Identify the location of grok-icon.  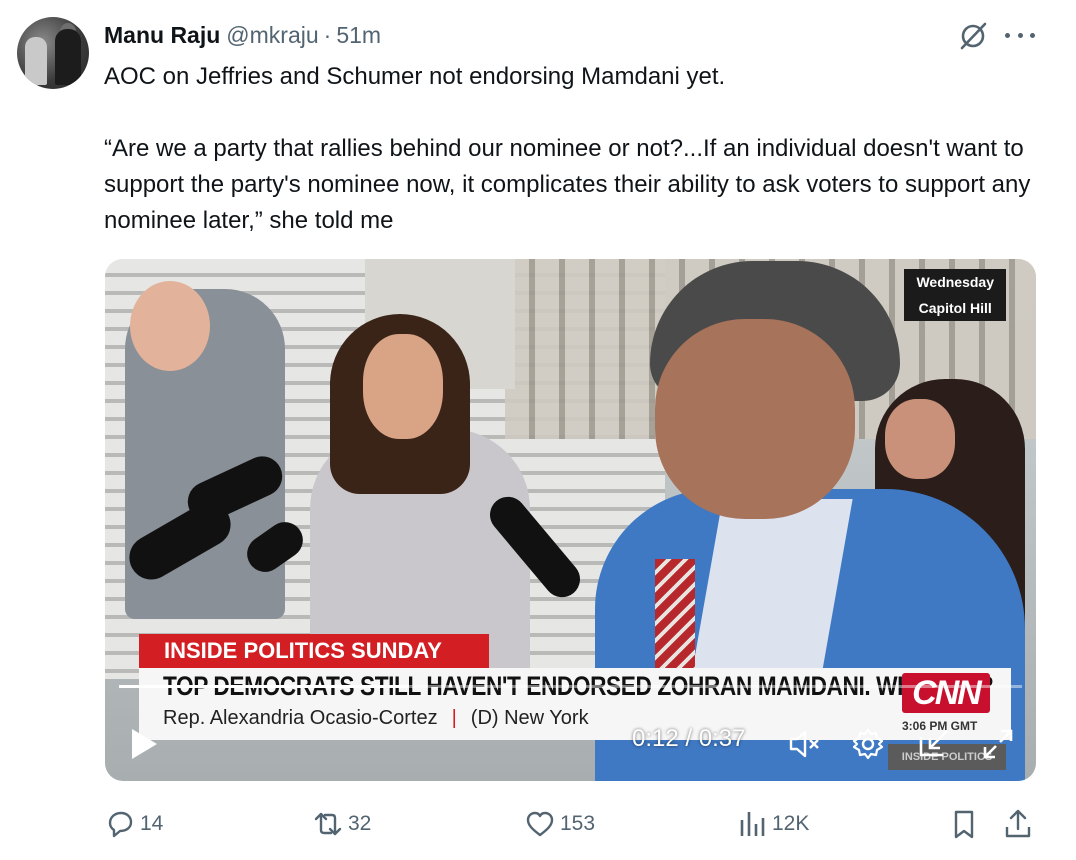
(973, 36).